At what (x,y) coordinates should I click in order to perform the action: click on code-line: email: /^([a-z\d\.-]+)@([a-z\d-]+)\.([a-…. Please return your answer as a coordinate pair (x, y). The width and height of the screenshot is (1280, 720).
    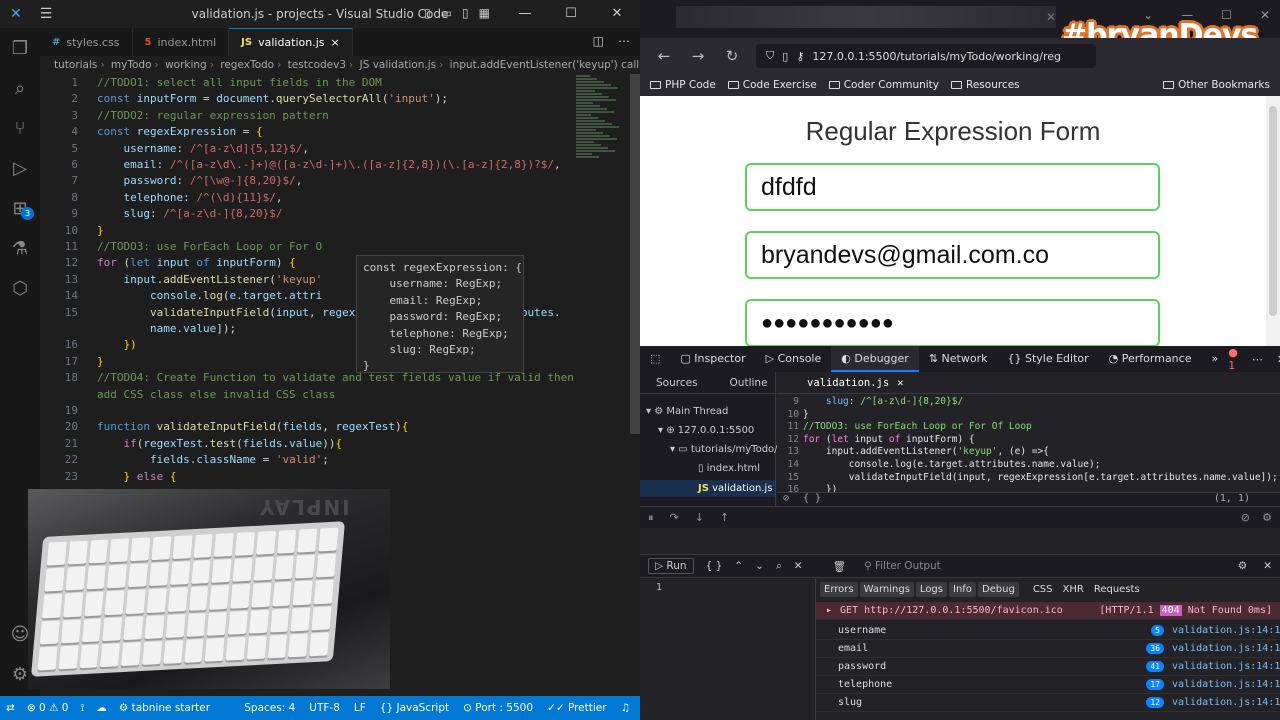
    Looking at the image, I should click on (329, 164).